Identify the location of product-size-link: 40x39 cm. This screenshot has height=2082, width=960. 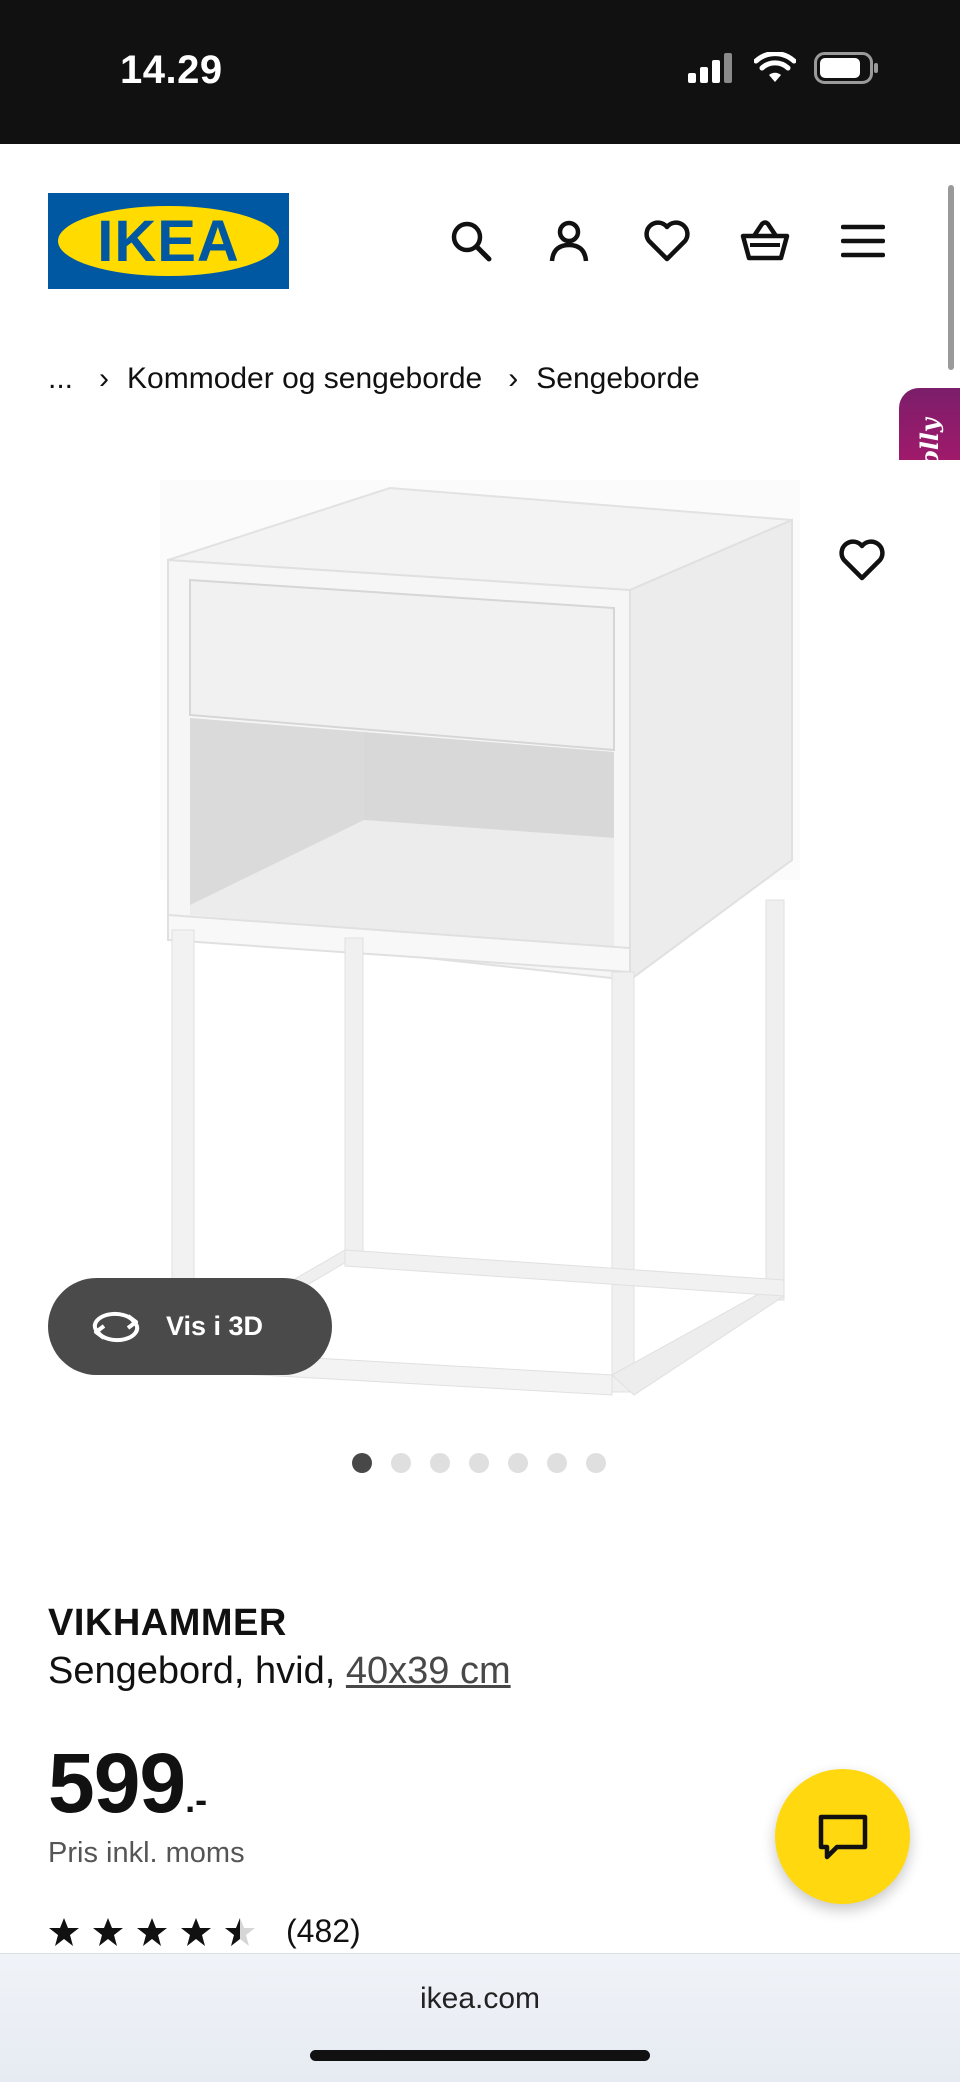
(428, 1671).